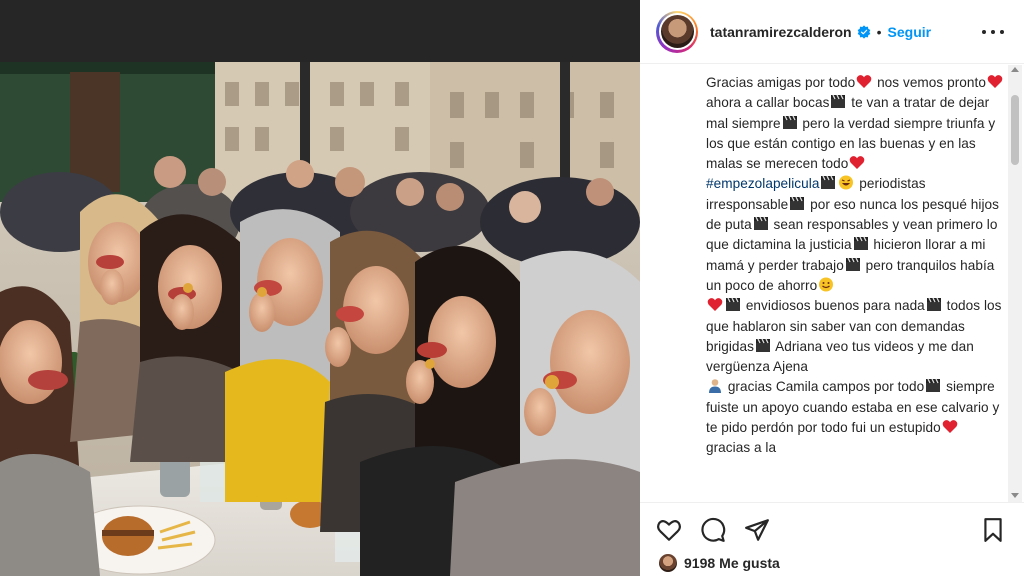 Image resolution: width=1024 pixels, height=576 pixels. Describe the element at coordinates (700, 563) in the screenshot. I see `likes-count: 9198` at that location.